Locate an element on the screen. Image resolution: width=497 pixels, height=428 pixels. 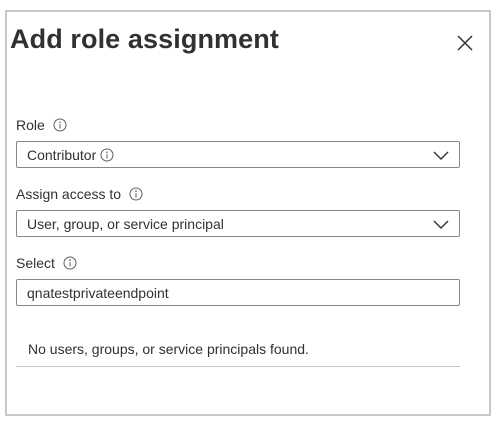
assign-access-dropdown-value: User, group, or service principal is located at coordinates (125, 224).